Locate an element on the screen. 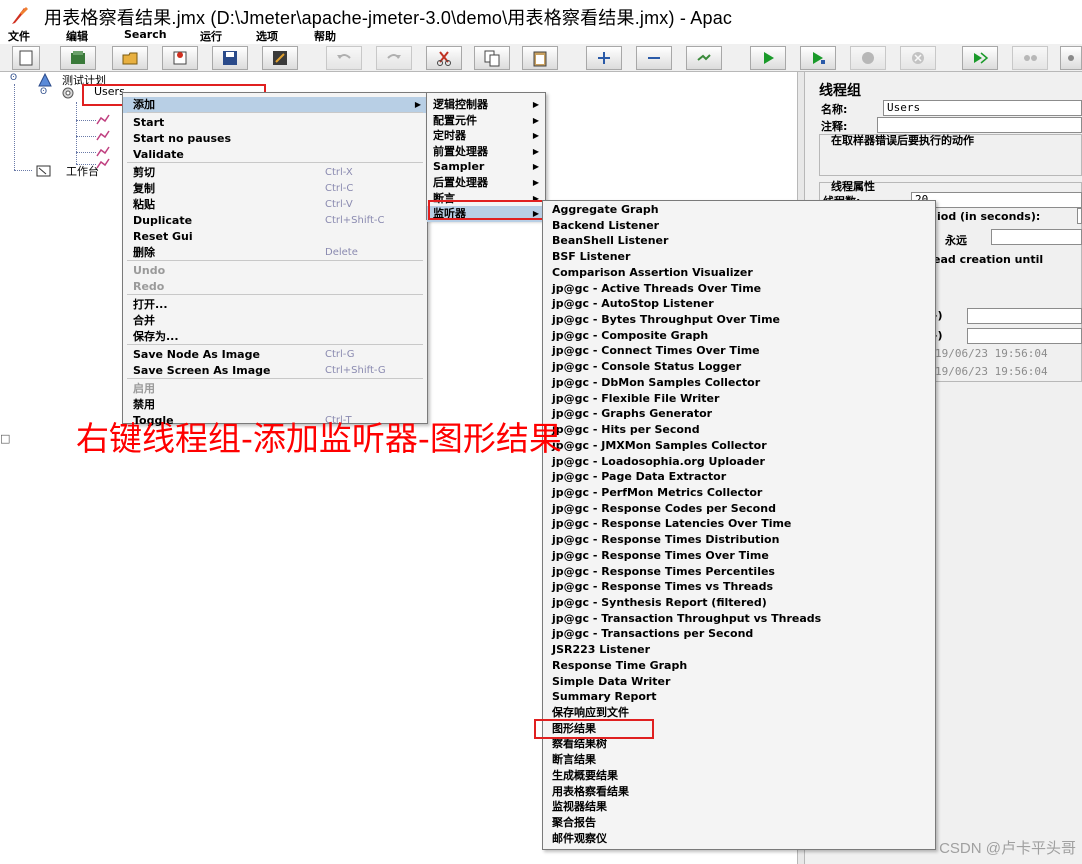  listener-menu-item: jp@gc - Bytes Throughput Over Time is located at coordinates (739, 320).